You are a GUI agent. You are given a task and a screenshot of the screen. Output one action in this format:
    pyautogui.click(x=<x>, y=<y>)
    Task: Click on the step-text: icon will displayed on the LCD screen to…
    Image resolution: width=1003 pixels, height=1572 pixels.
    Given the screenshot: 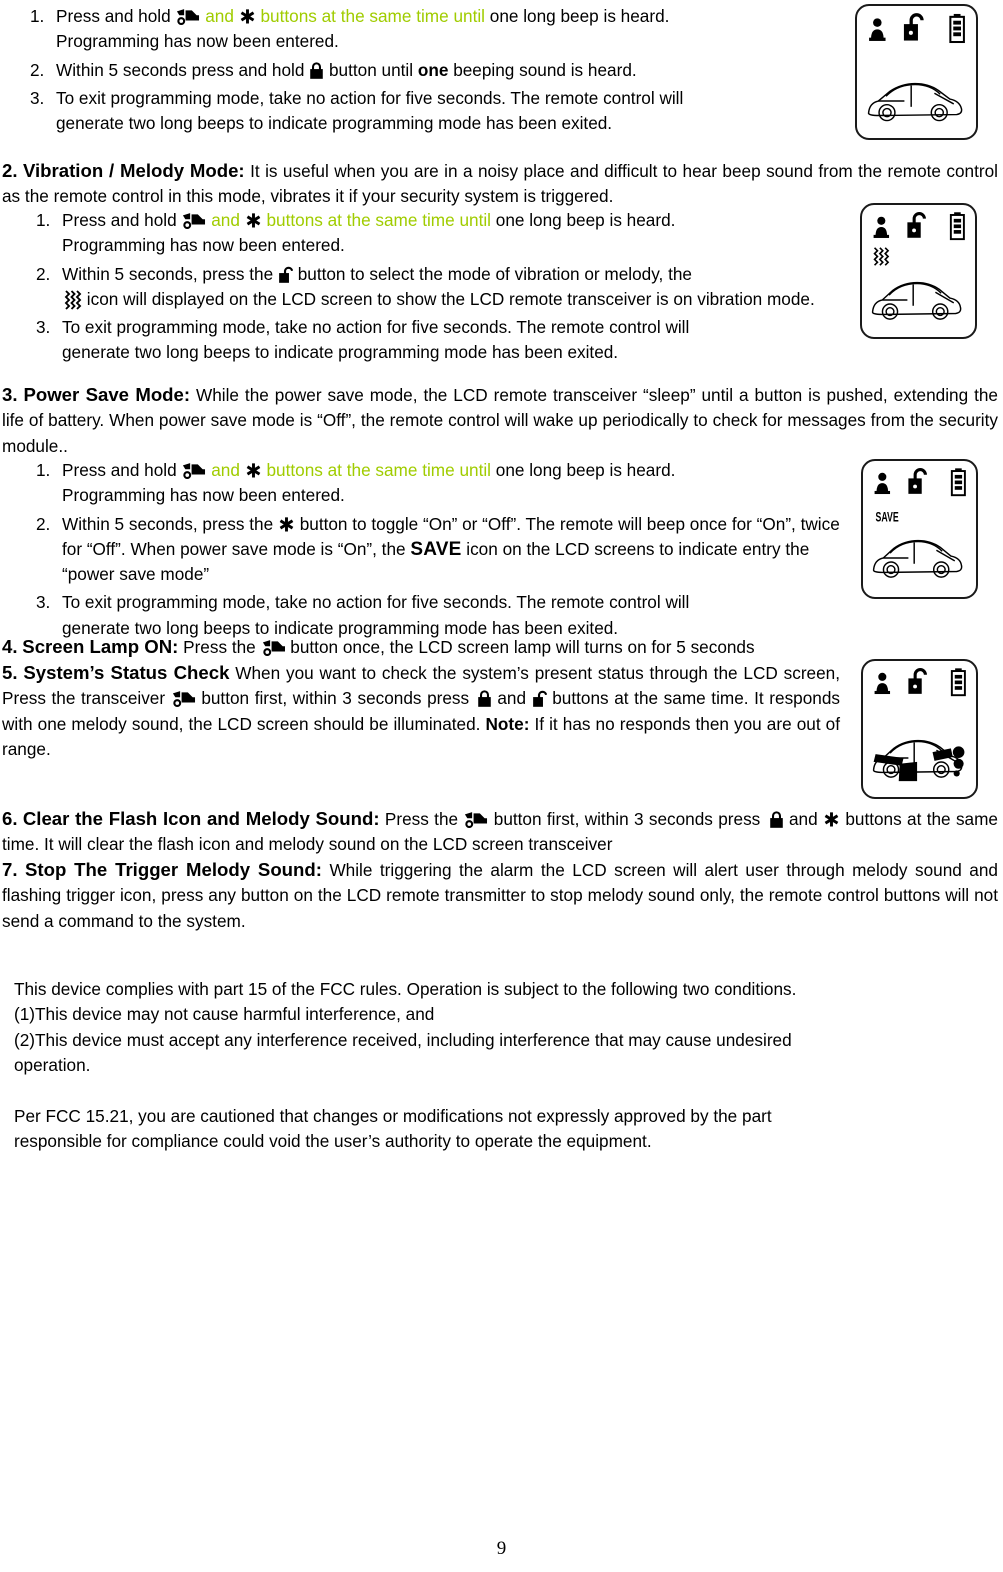 What is the action you would take?
    pyautogui.click(x=450, y=298)
    